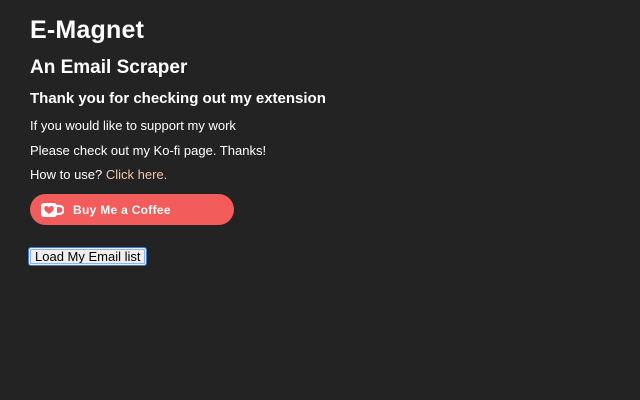 This screenshot has height=400, width=640. I want to click on buy-me-a-coffee-label: Buy Me a Coffee, so click(122, 209).